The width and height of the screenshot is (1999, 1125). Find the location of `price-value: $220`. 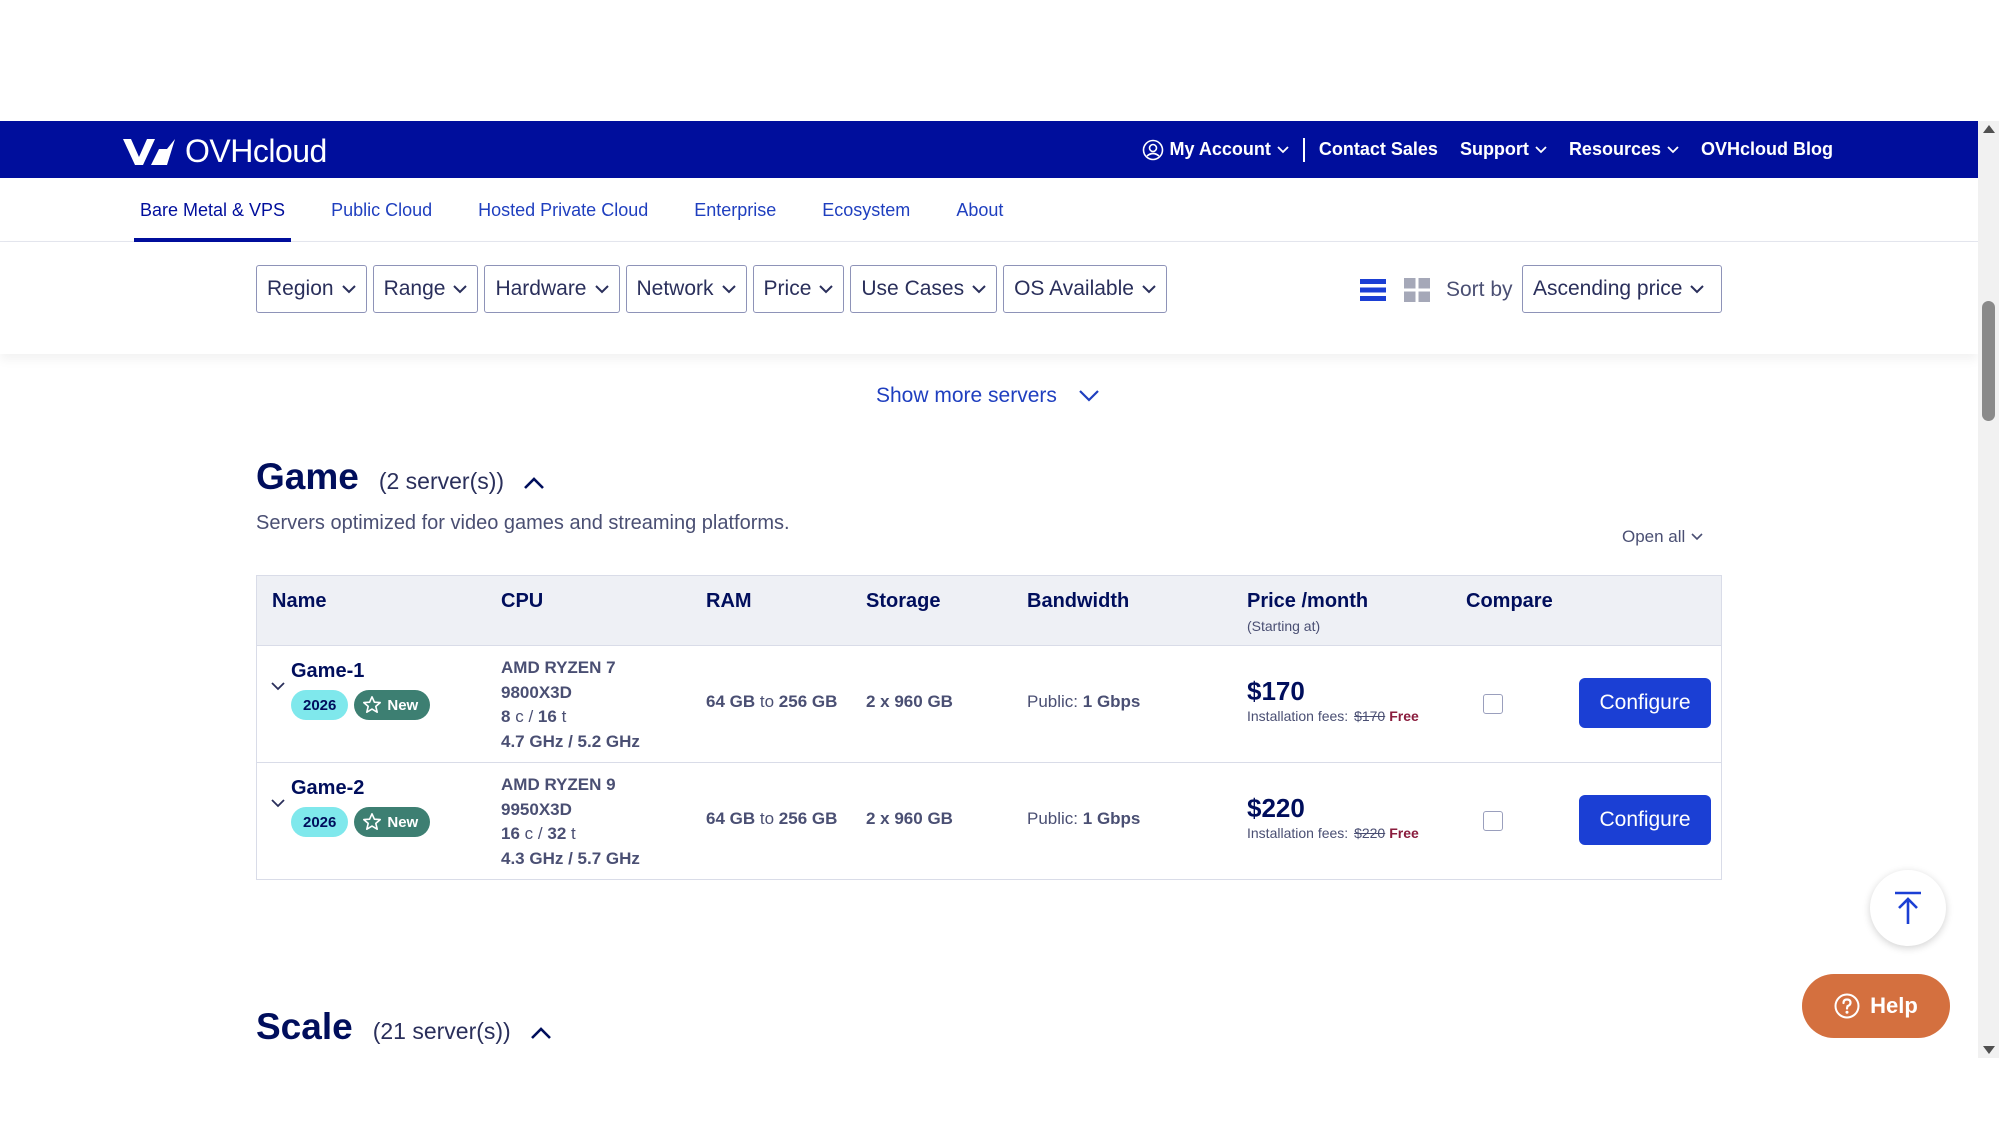

price-value: $220 is located at coordinates (1276, 808).